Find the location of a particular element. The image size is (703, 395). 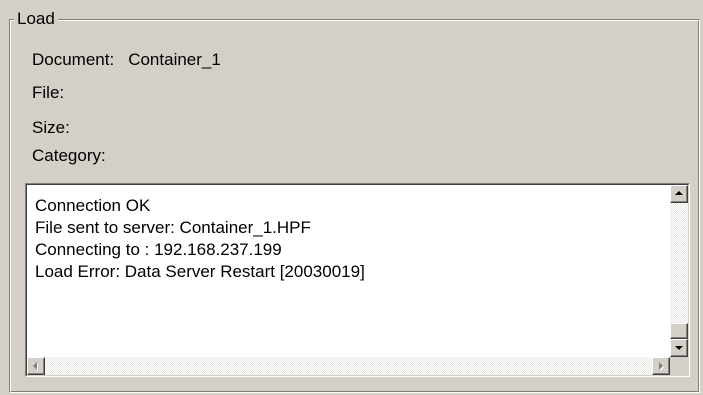

scroll-left-button is located at coordinates (36, 366).